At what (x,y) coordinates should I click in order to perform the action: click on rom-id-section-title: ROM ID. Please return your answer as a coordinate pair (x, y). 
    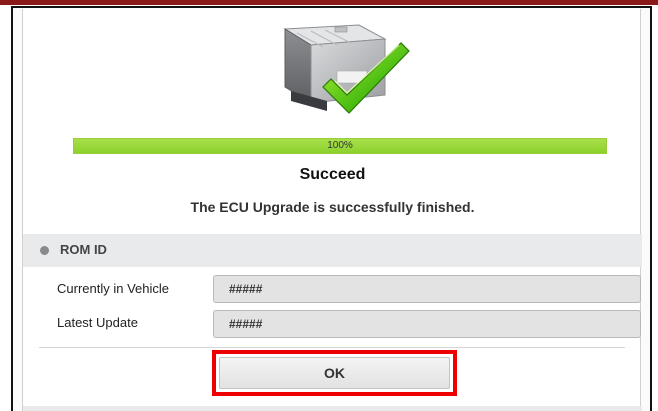
    Looking at the image, I should click on (83, 249).